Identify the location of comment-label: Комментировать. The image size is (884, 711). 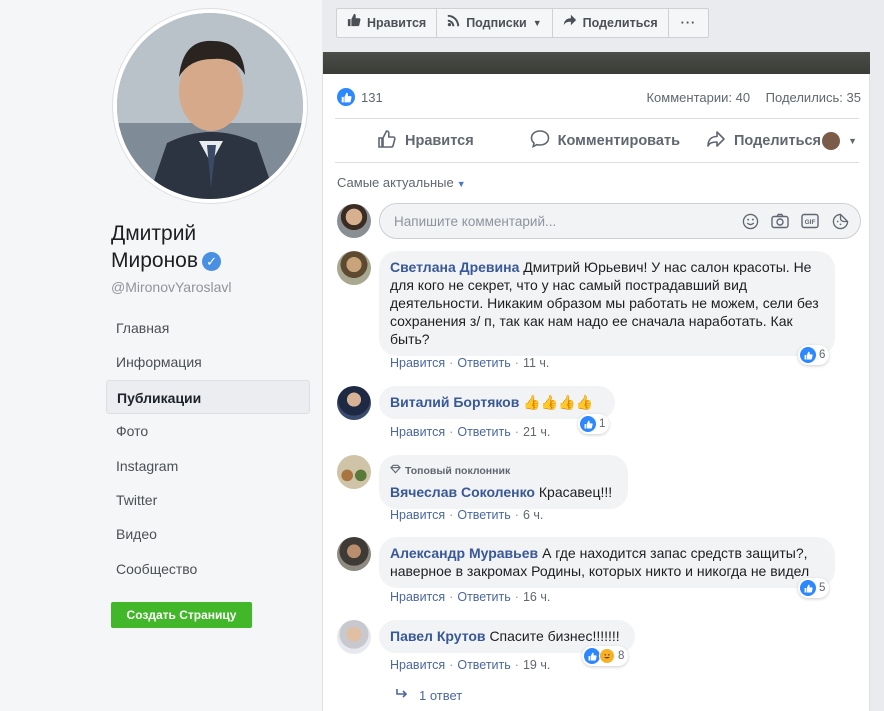
(618, 141).